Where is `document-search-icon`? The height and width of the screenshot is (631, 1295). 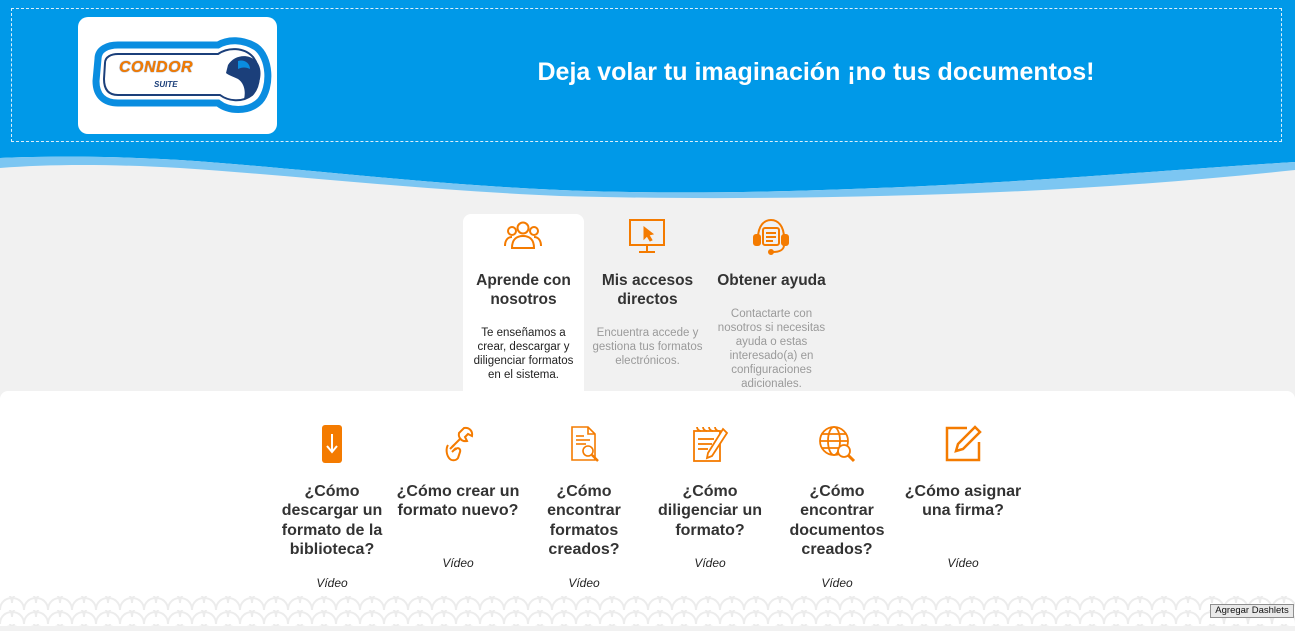 document-search-icon is located at coordinates (585, 444).